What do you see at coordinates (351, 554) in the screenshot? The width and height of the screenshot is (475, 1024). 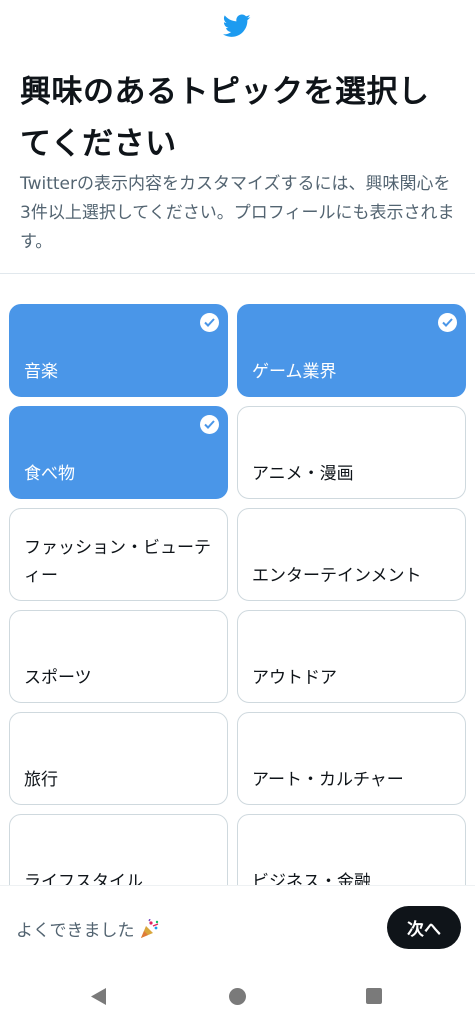 I see `topic-card: エンターテインメント` at bounding box center [351, 554].